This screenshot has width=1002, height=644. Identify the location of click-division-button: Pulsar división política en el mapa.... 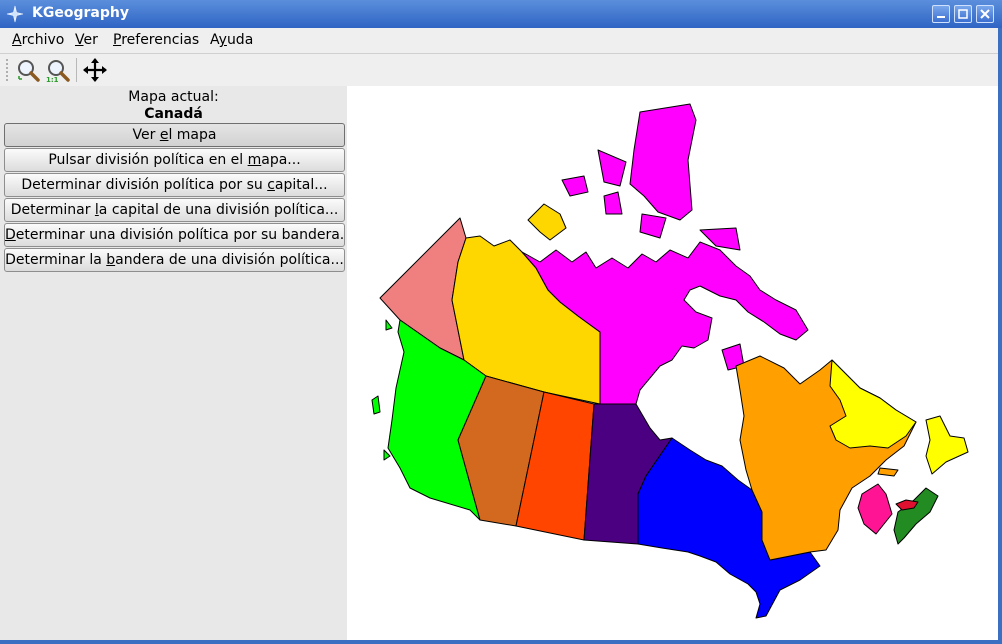
(174, 160).